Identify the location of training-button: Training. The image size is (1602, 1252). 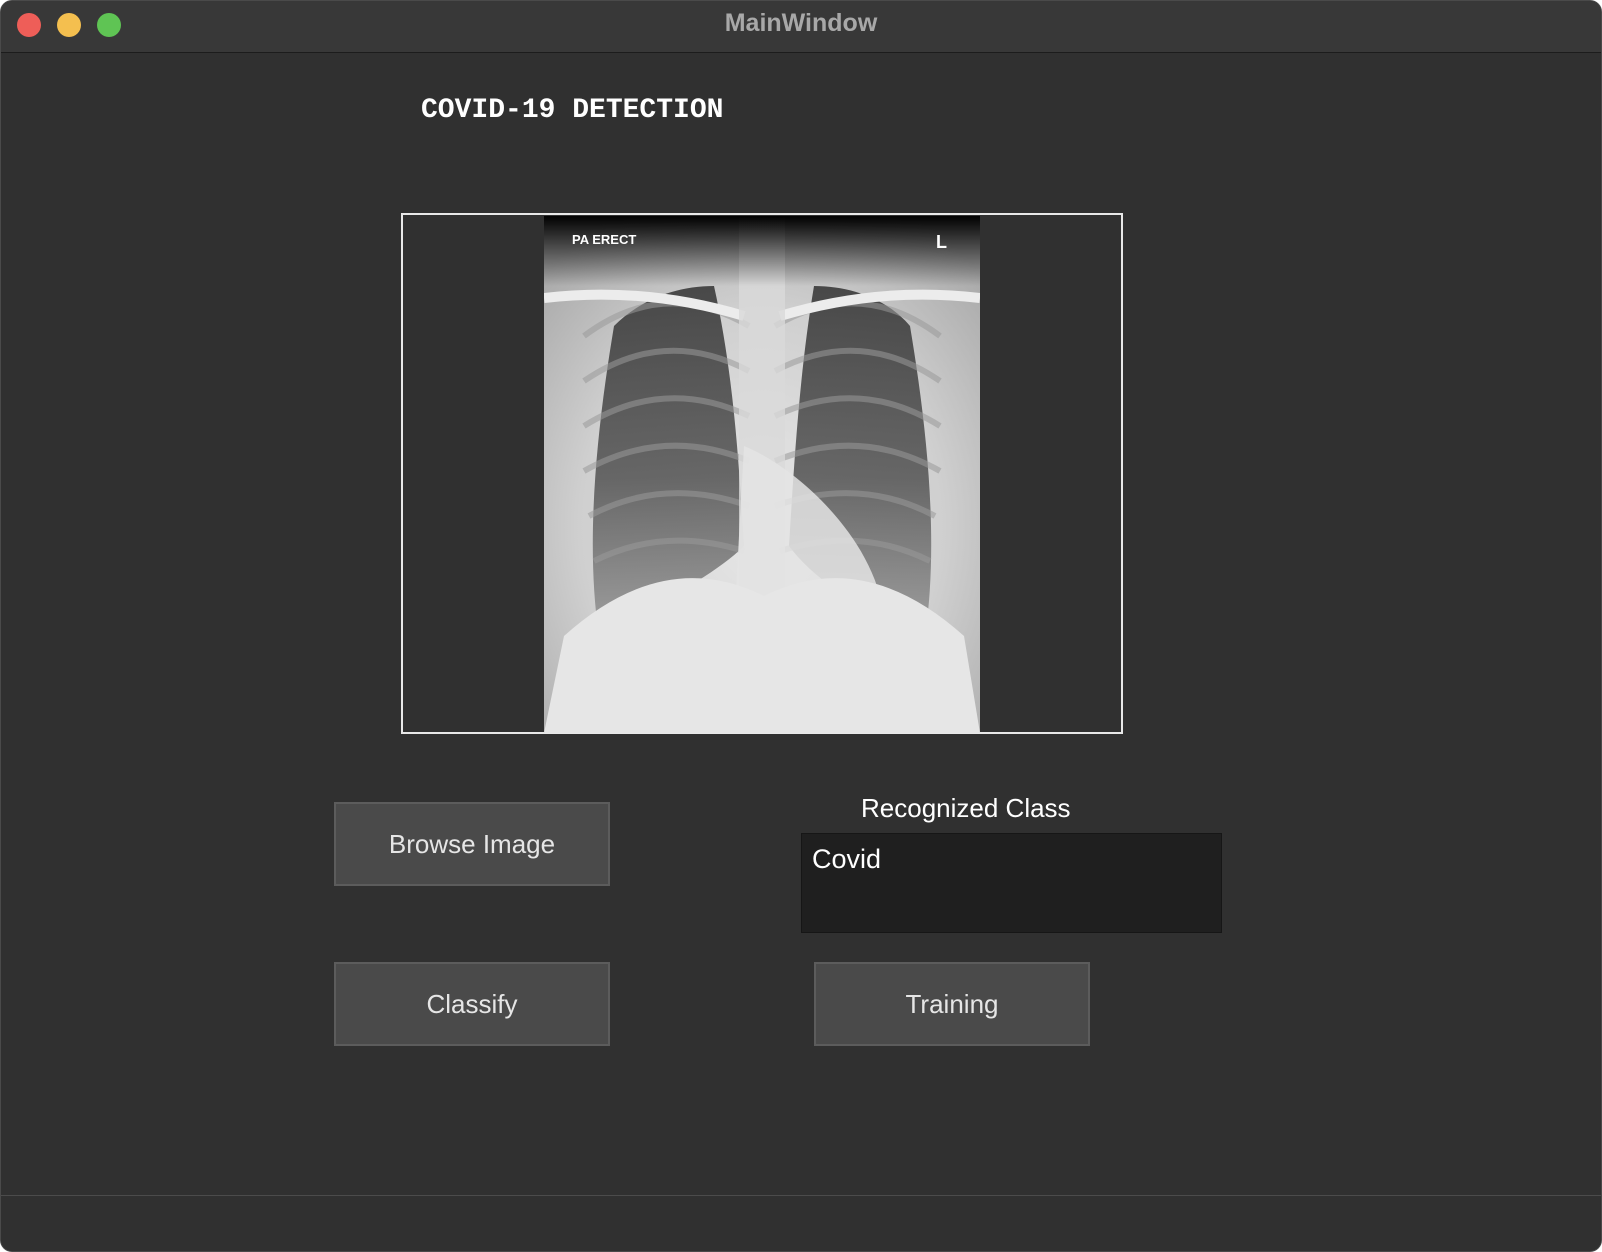
(952, 1004).